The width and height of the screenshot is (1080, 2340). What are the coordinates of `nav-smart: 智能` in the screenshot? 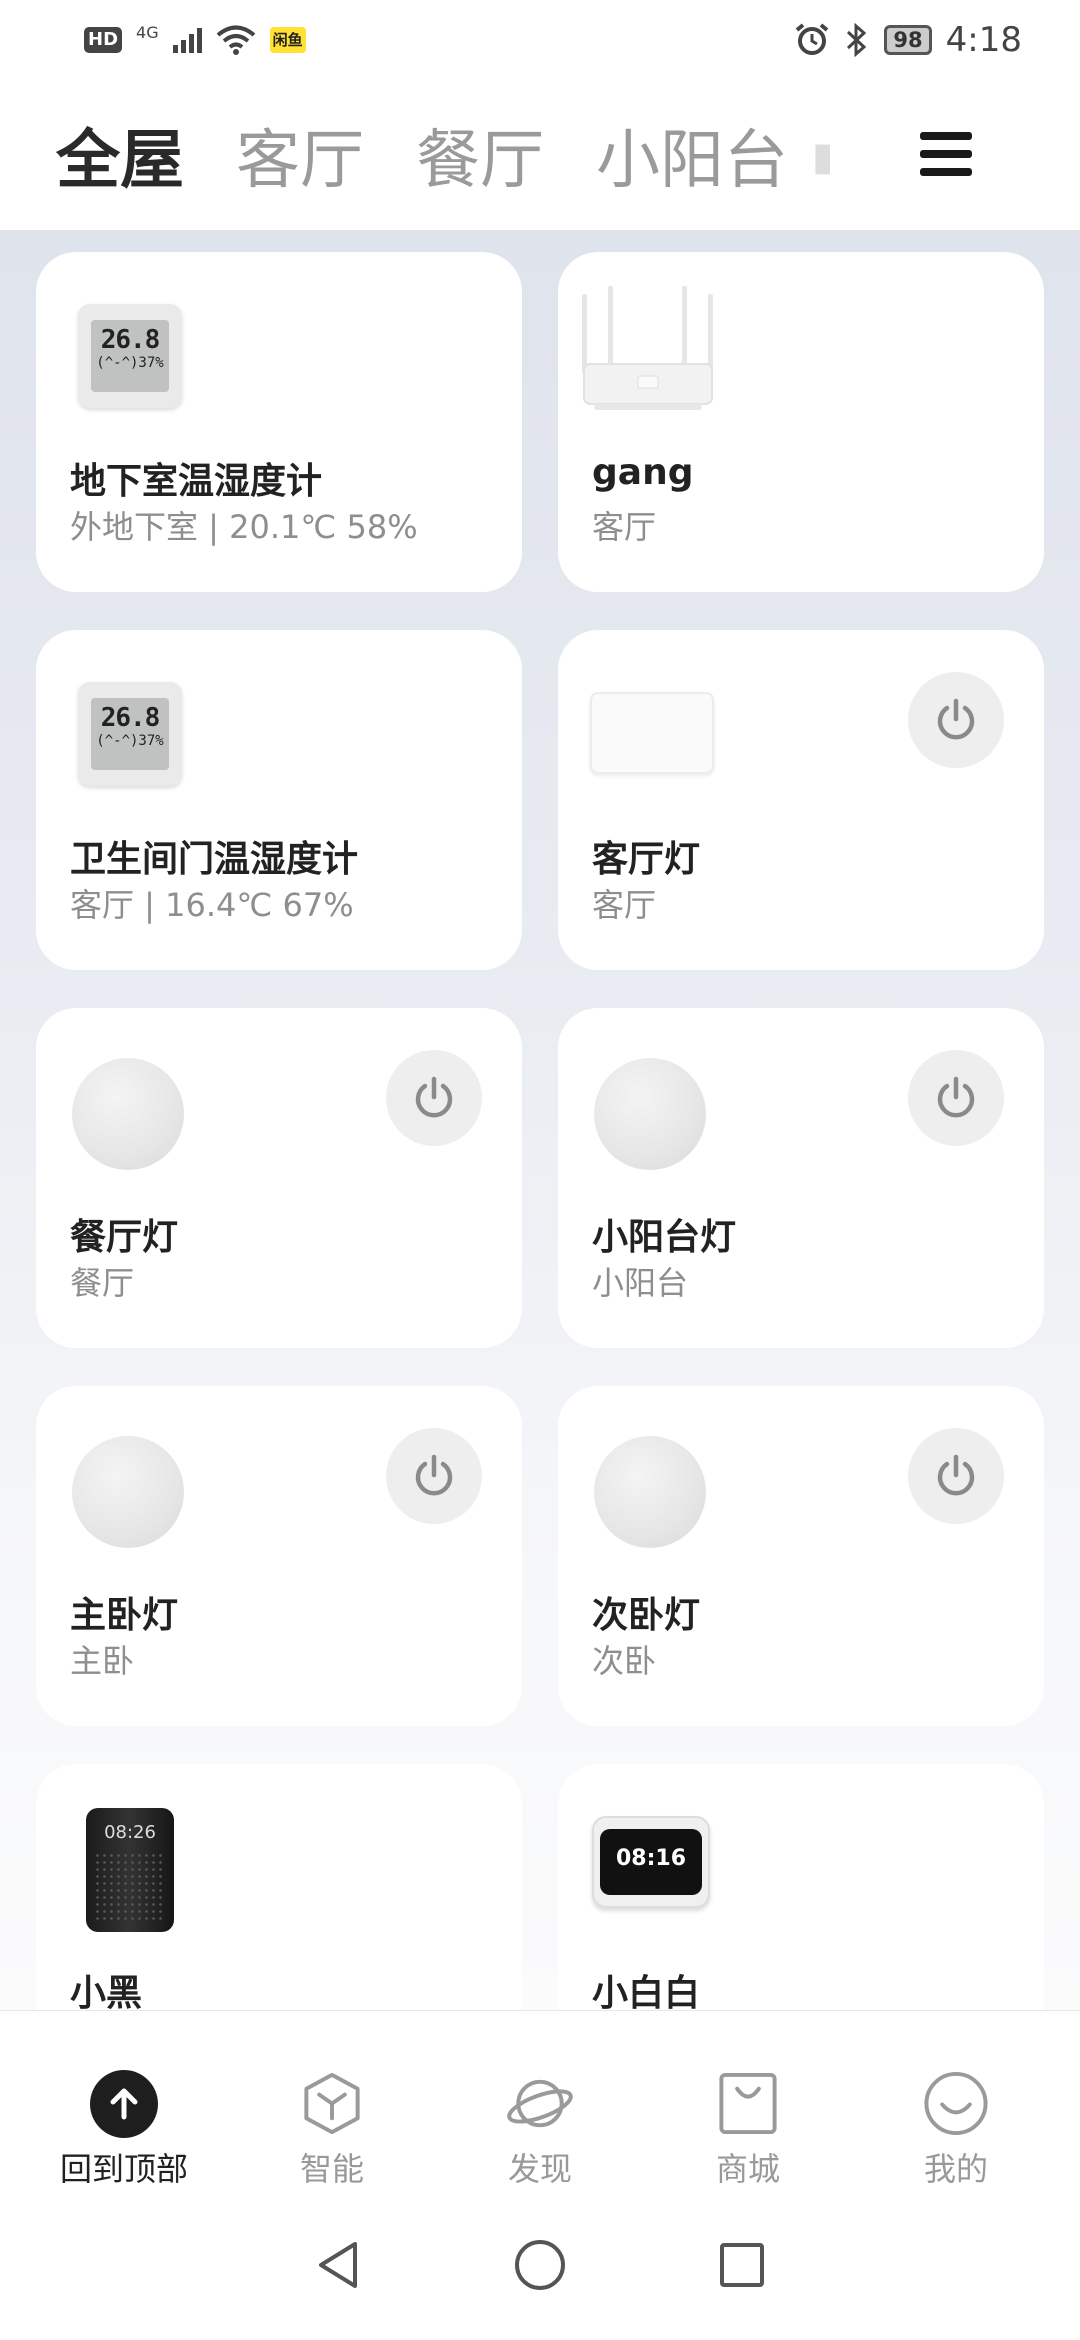 It's located at (332, 2100).